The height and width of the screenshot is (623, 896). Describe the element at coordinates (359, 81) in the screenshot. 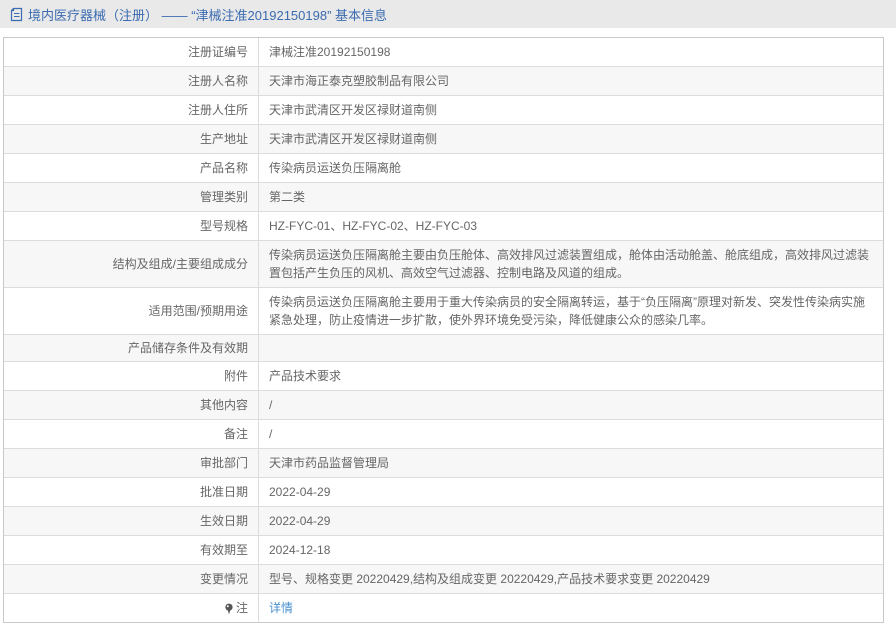

I see `row-value: 天津市海正泰克塑胶制品有限公司` at that location.